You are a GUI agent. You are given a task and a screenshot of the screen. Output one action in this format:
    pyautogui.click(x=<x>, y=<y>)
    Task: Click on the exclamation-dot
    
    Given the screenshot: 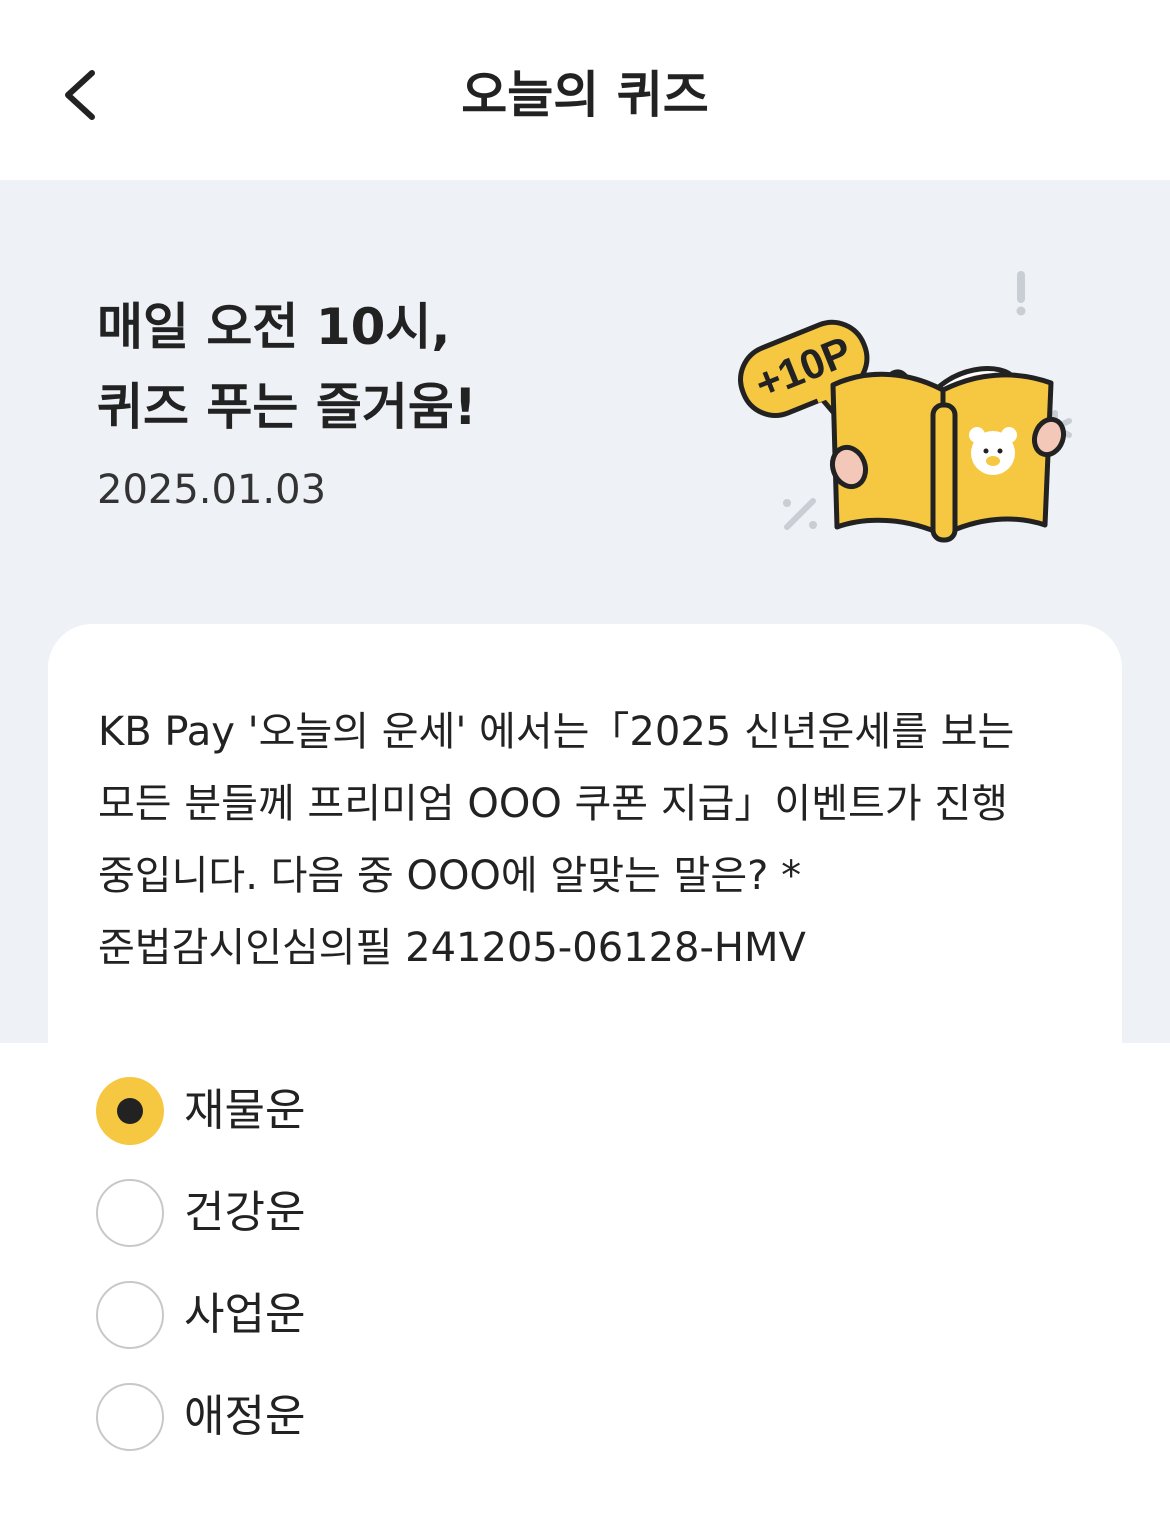 What is the action you would take?
    pyautogui.click(x=1021, y=311)
    